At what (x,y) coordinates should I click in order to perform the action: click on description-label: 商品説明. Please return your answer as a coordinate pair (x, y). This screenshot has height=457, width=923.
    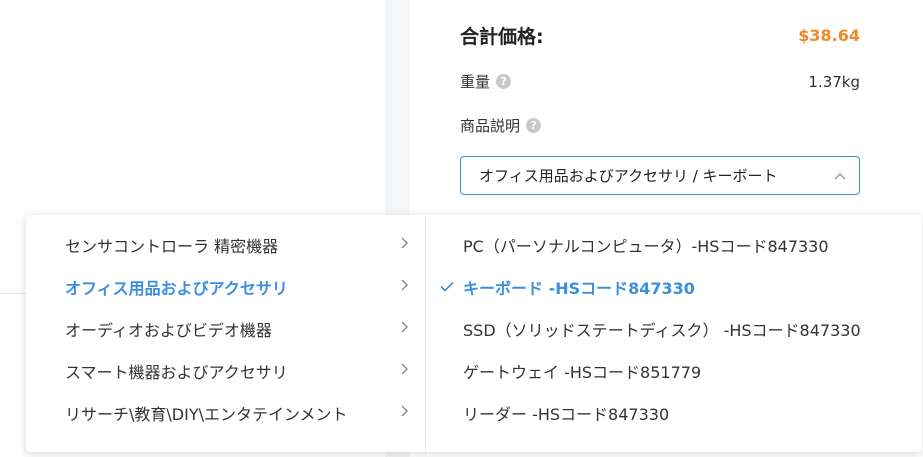
    Looking at the image, I should click on (490, 126).